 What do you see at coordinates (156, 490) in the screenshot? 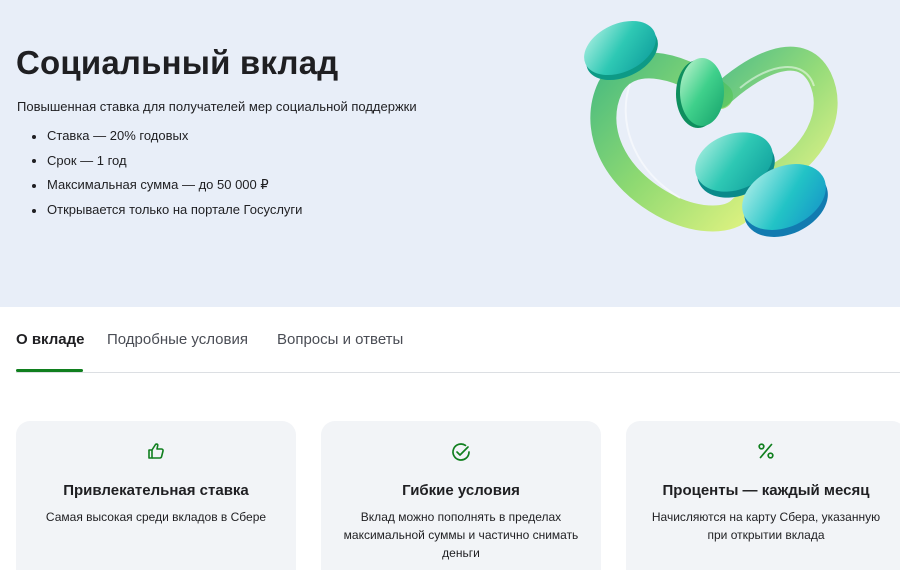
I see `card-title: Привлекательная ставка` at bounding box center [156, 490].